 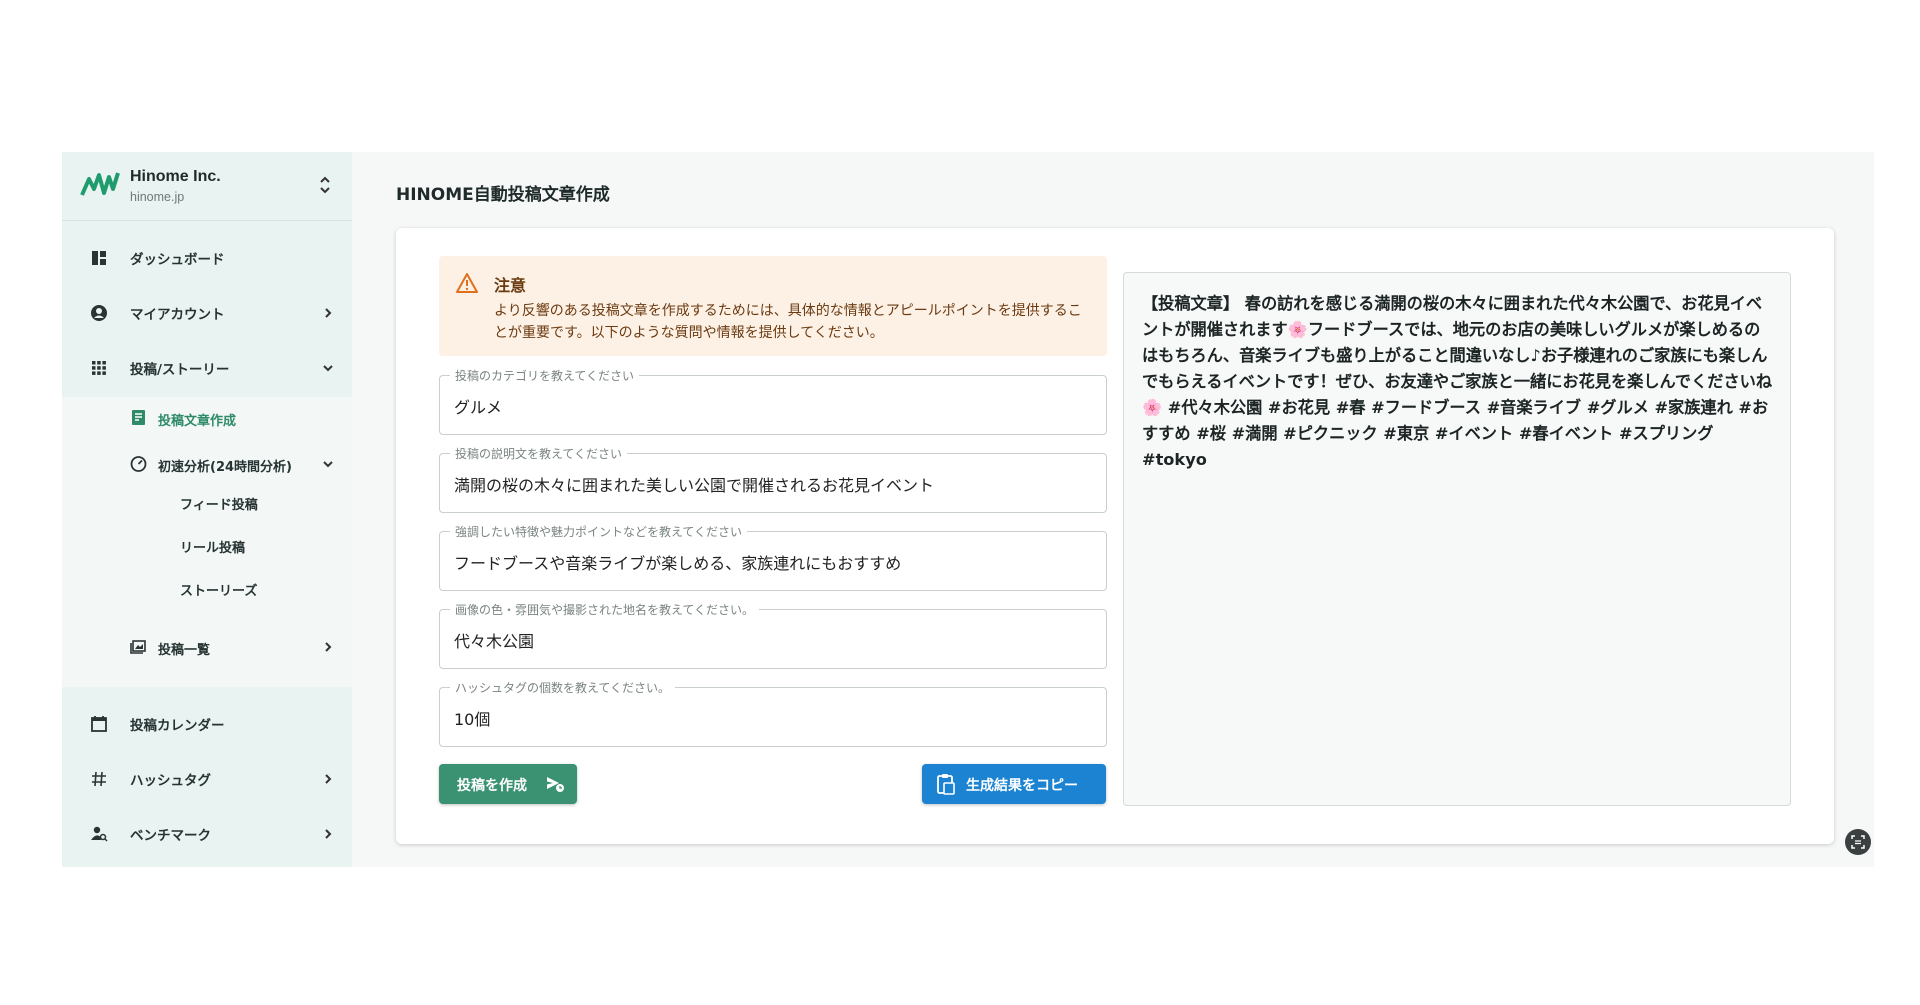 What do you see at coordinates (99, 779) in the screenshot?
I see `hashtag-icon` at bounding box center [99, 779].